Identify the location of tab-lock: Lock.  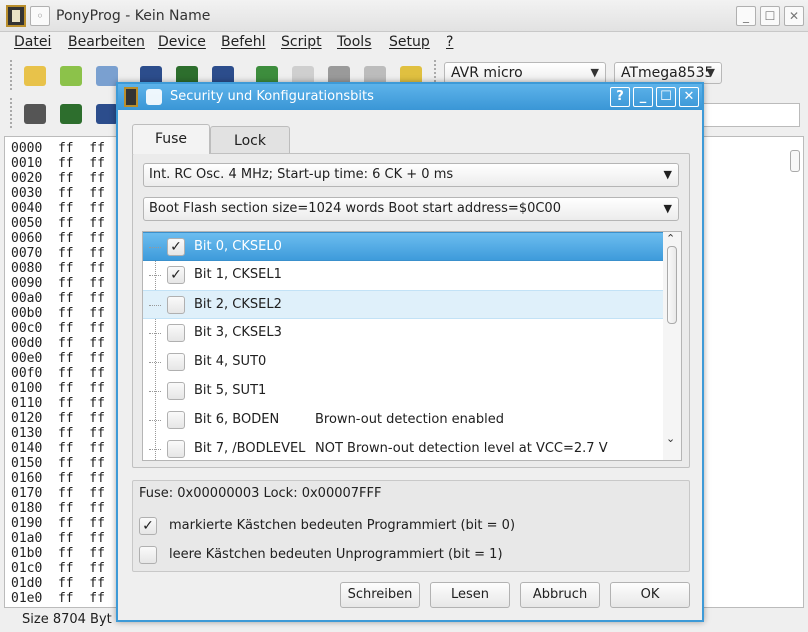
(250, 140).